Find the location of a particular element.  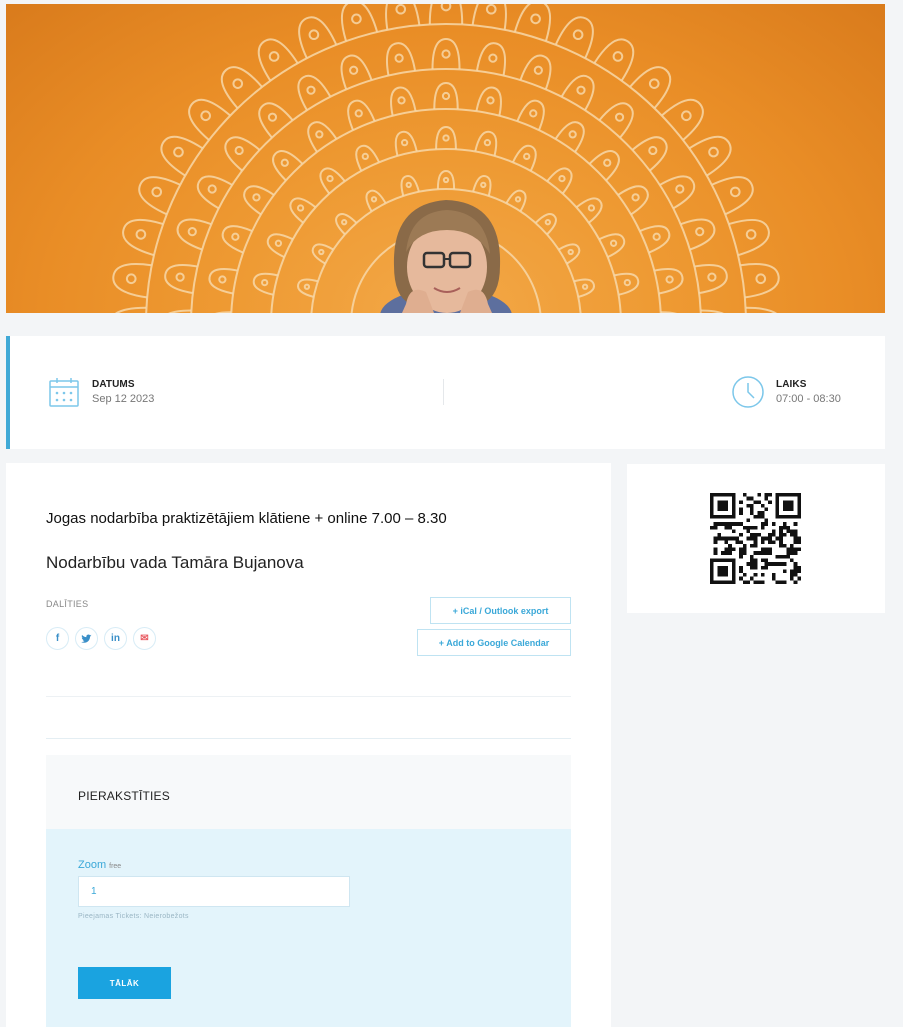

facebook-icon: f is located at coordinates (57, 638).